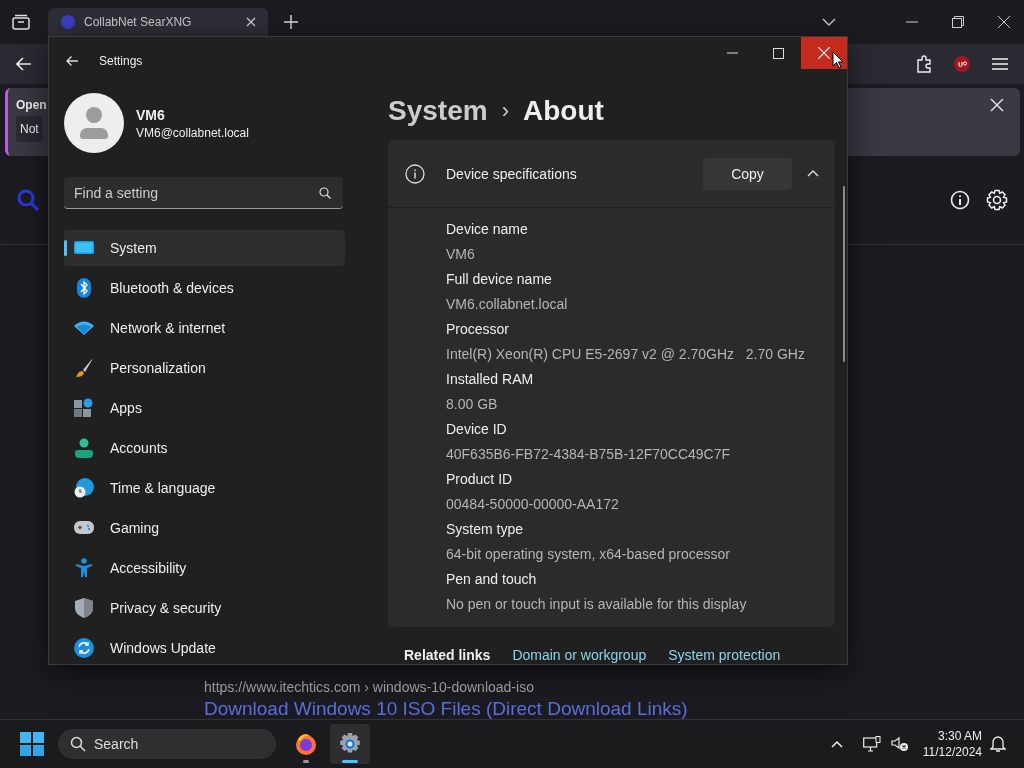  I want to click on close-button, so click(824, 53).